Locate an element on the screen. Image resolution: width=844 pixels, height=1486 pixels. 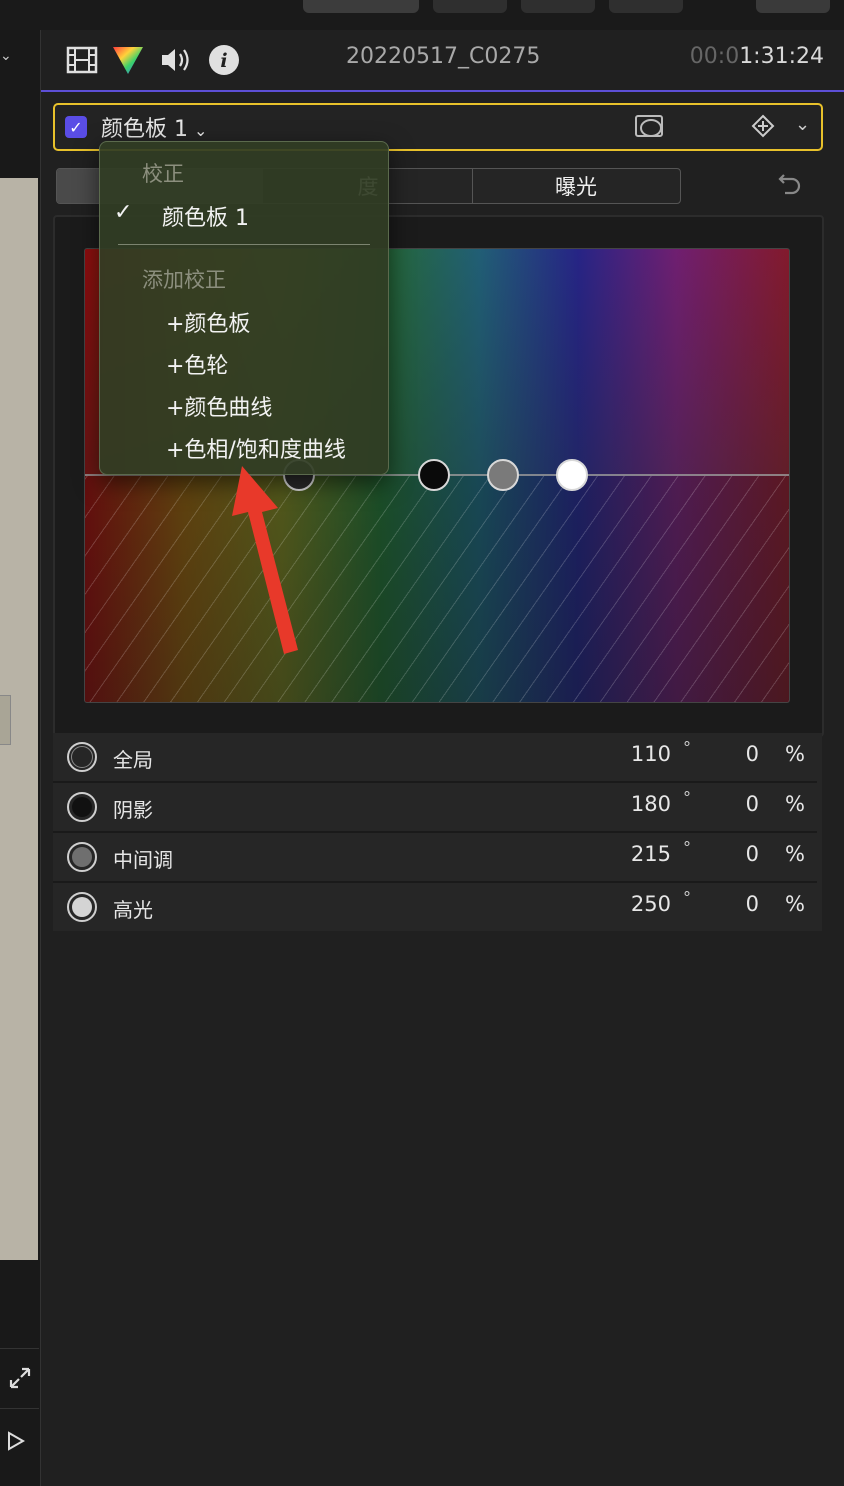
puck-shadows is located at coordinates (434, 475).